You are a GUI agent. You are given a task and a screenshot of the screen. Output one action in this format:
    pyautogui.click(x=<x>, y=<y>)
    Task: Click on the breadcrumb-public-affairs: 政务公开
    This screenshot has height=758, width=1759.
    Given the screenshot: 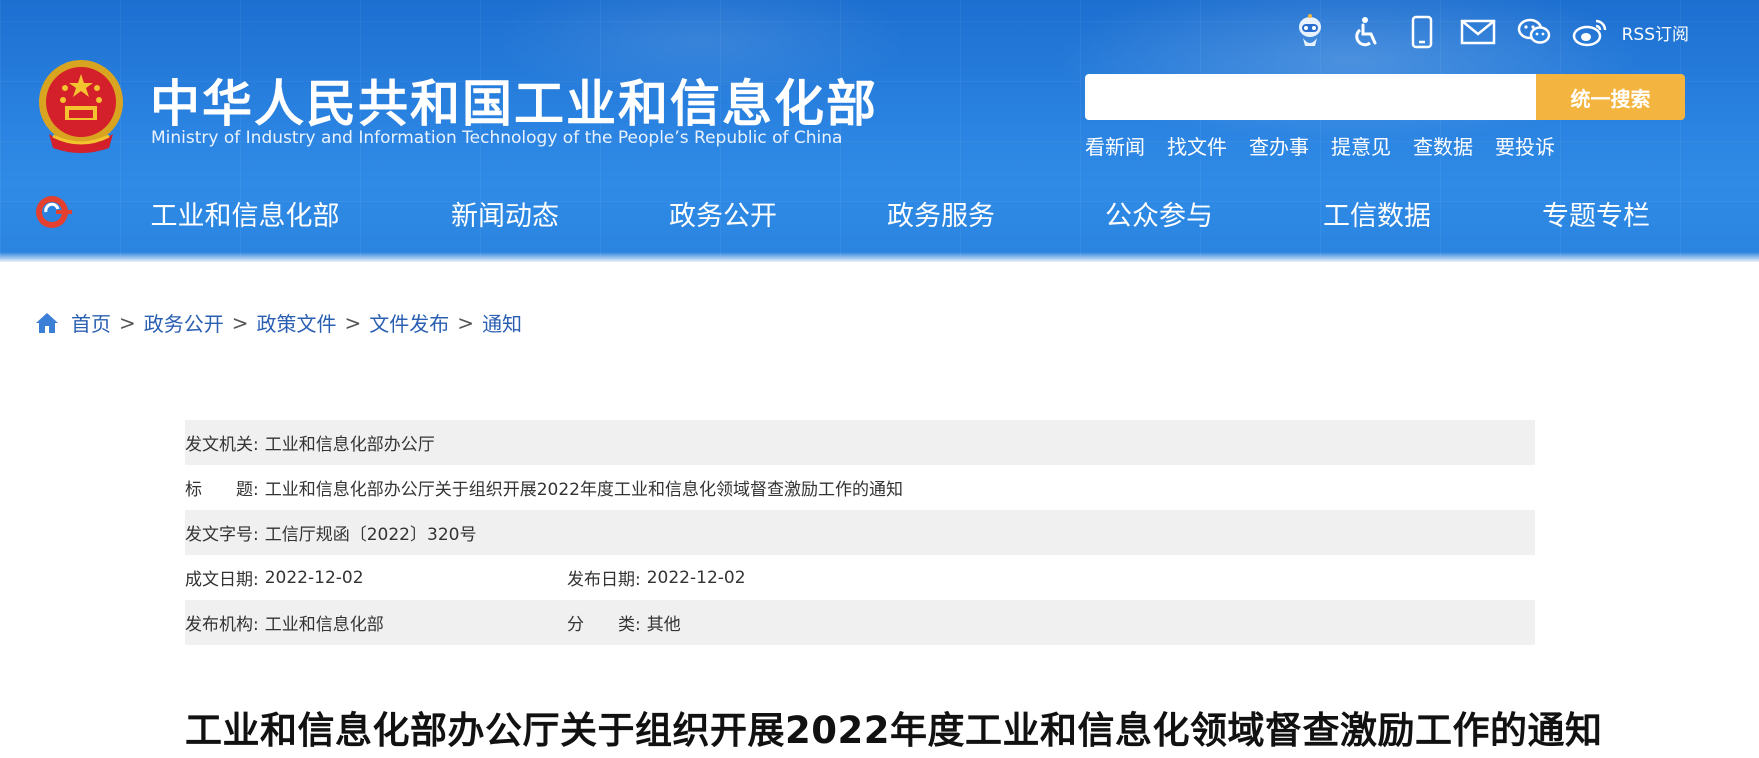 What is the action you would take?
    pyautogui.click(x=184, y=322)
    